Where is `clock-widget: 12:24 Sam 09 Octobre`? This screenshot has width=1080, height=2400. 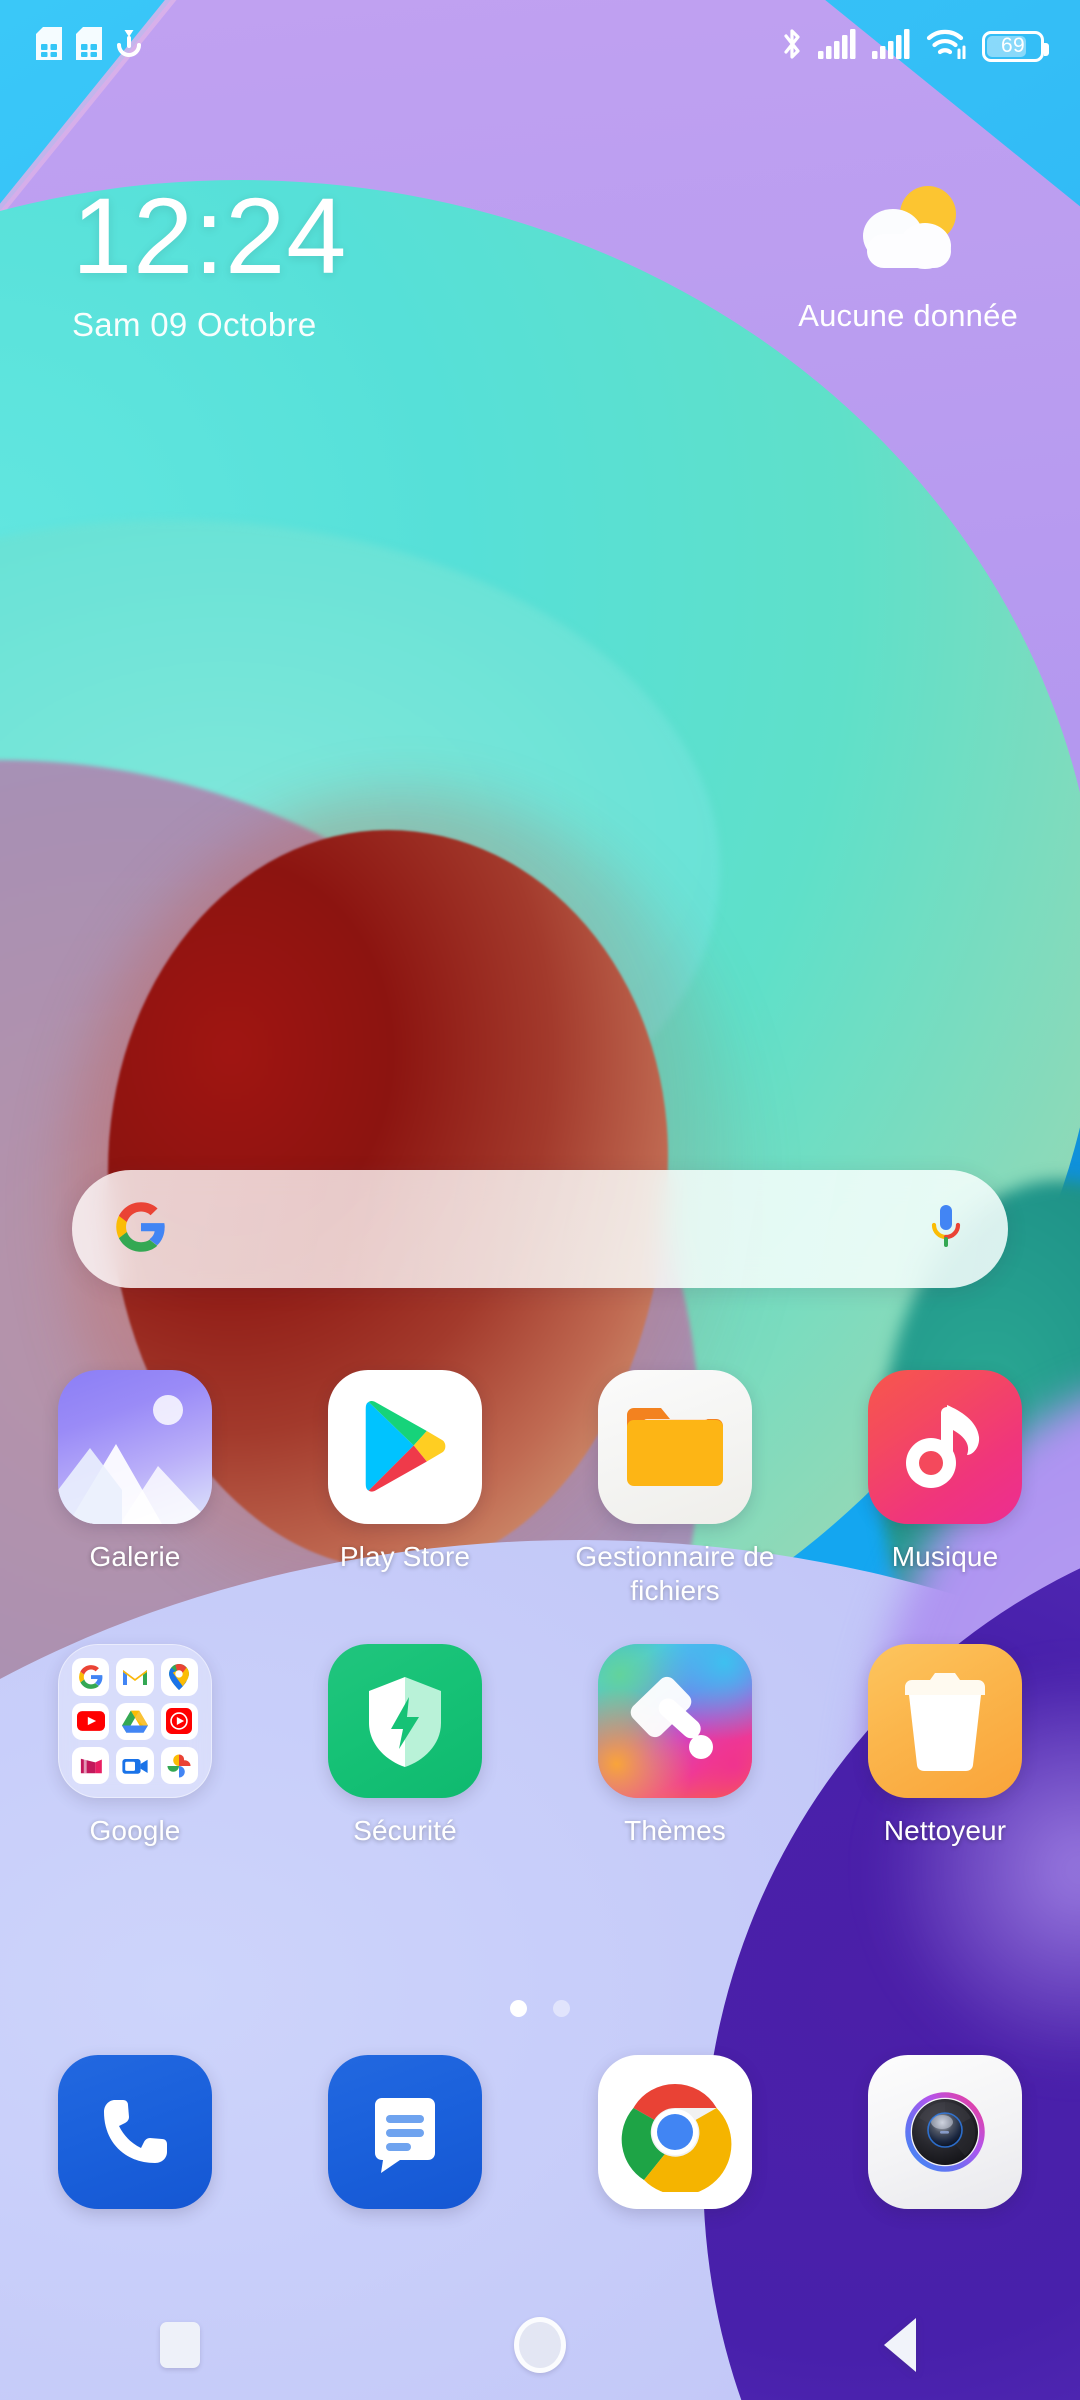 clock-widget: 12:24 Sam 09 Octobre is located at coordinates (209, 263).